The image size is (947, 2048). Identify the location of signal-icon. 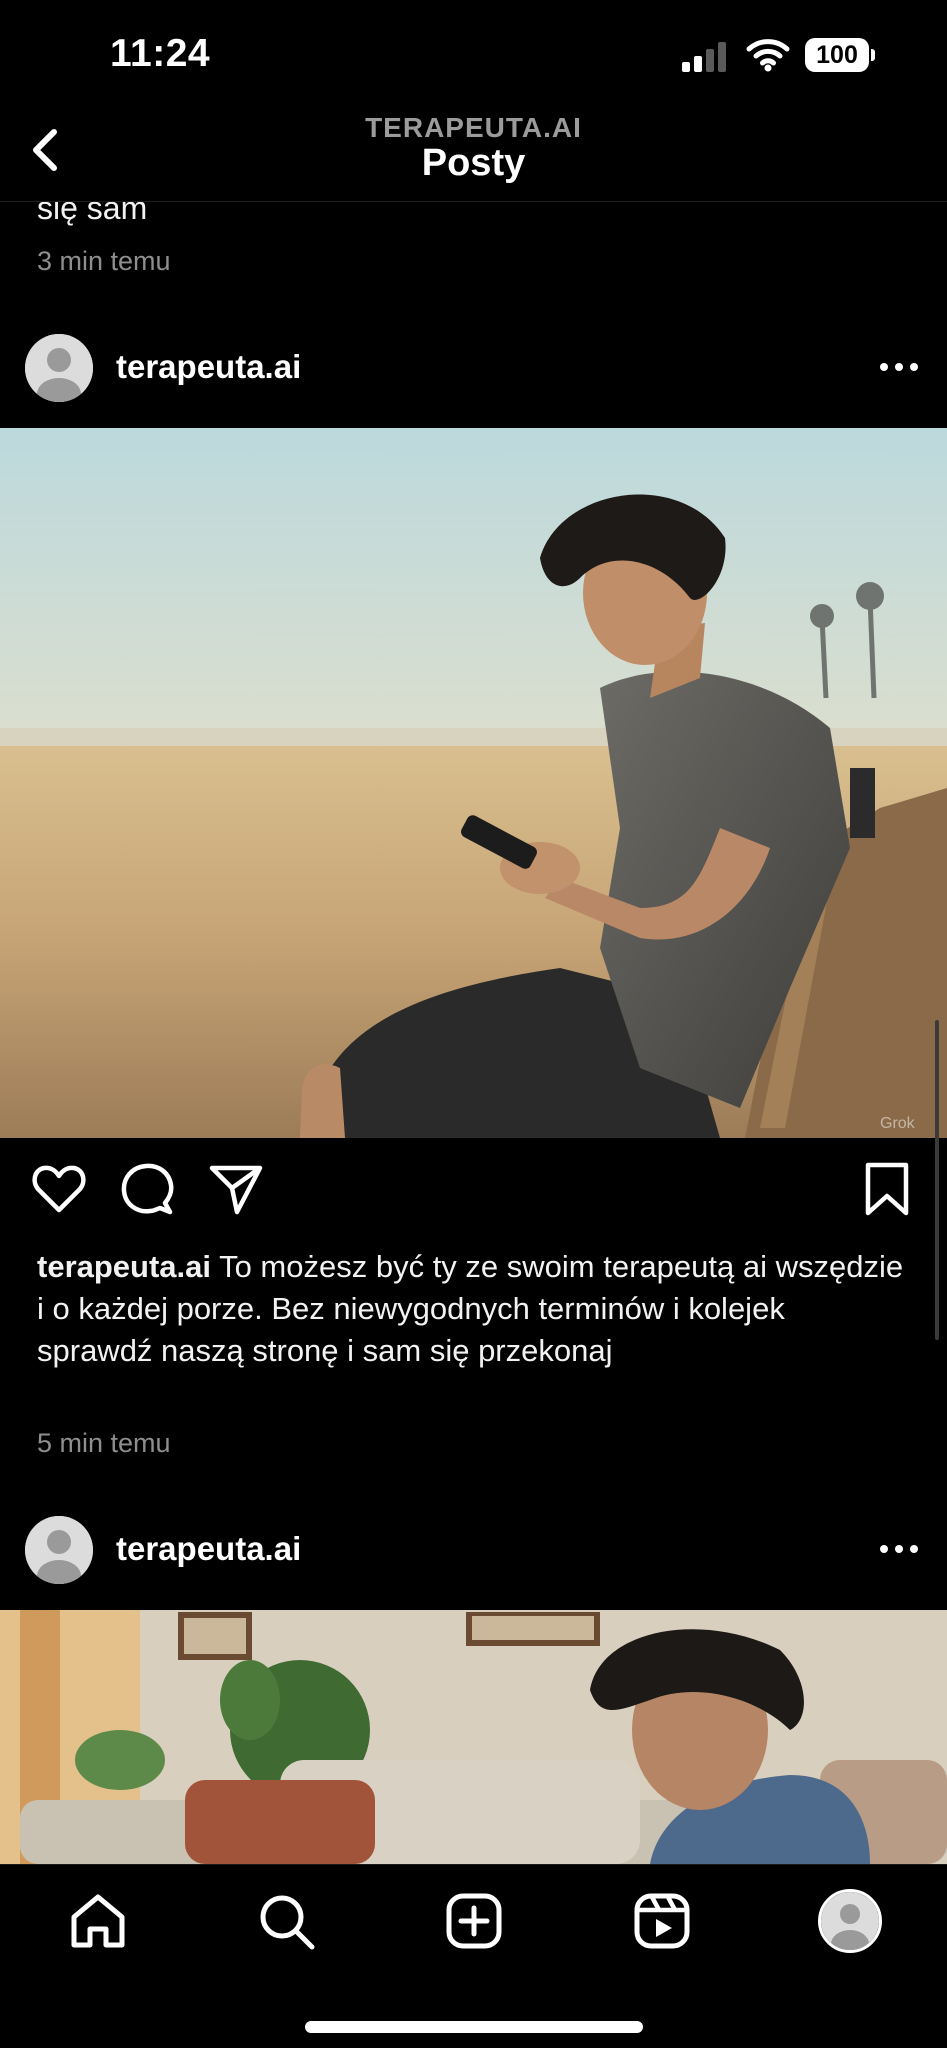
(704, 57).